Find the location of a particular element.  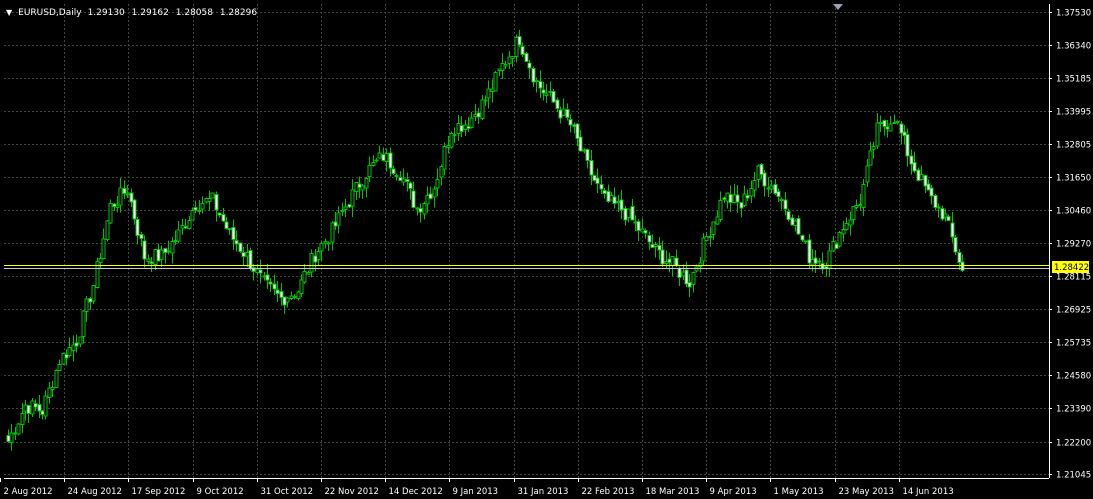

price-tag: 1.28422 is located at coordinates (1070, 267).